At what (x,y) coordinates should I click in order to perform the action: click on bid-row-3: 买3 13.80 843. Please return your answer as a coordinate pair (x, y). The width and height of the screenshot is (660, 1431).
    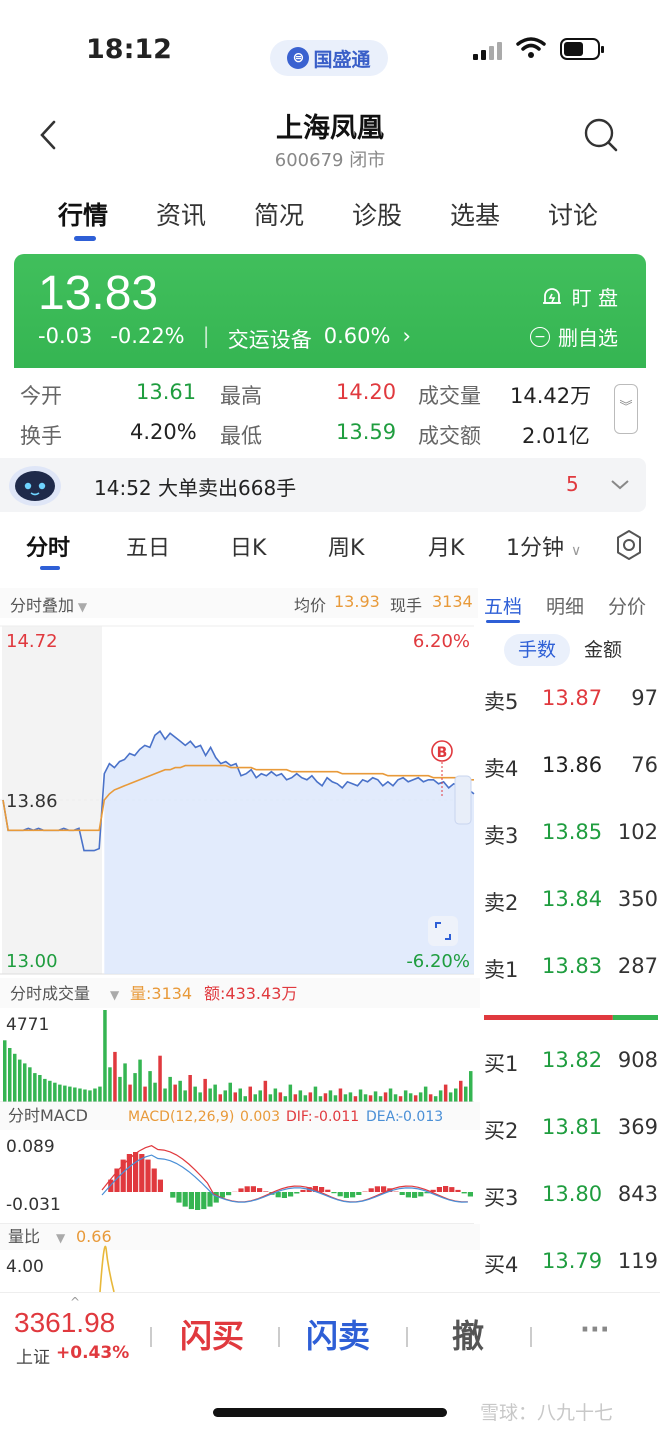
    Looking at the image, I should click on (572, 1197).